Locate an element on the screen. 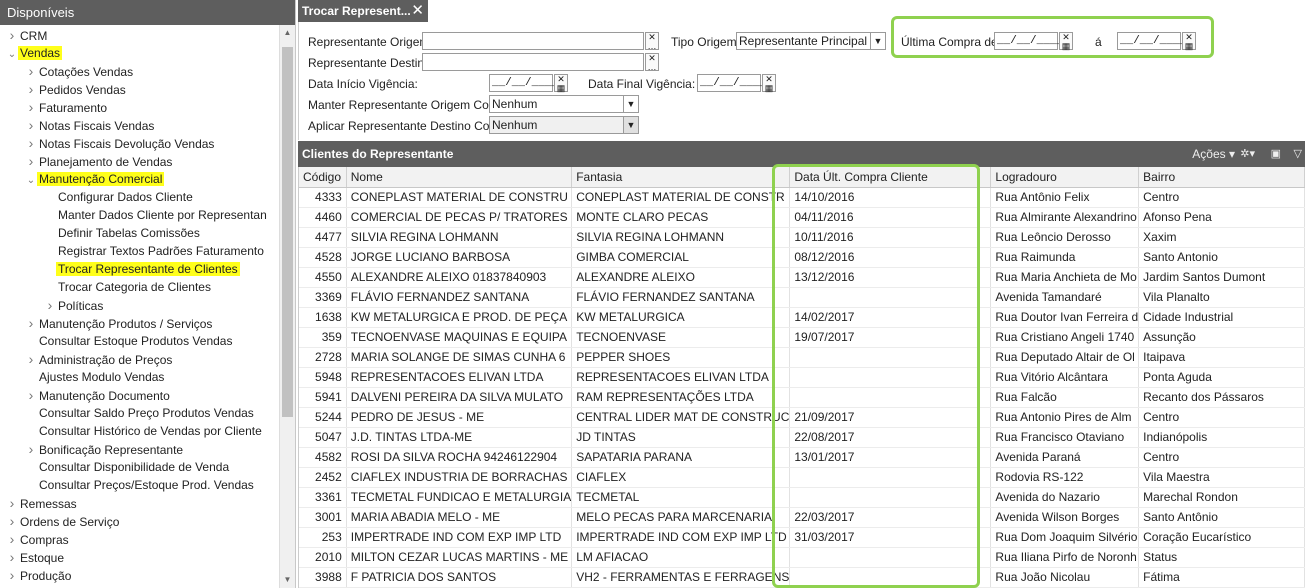 The width and height of the screenshot is (1305, 588). sidebar-item: Definir Tabelas Comissões is located at coordinates (123, 233).